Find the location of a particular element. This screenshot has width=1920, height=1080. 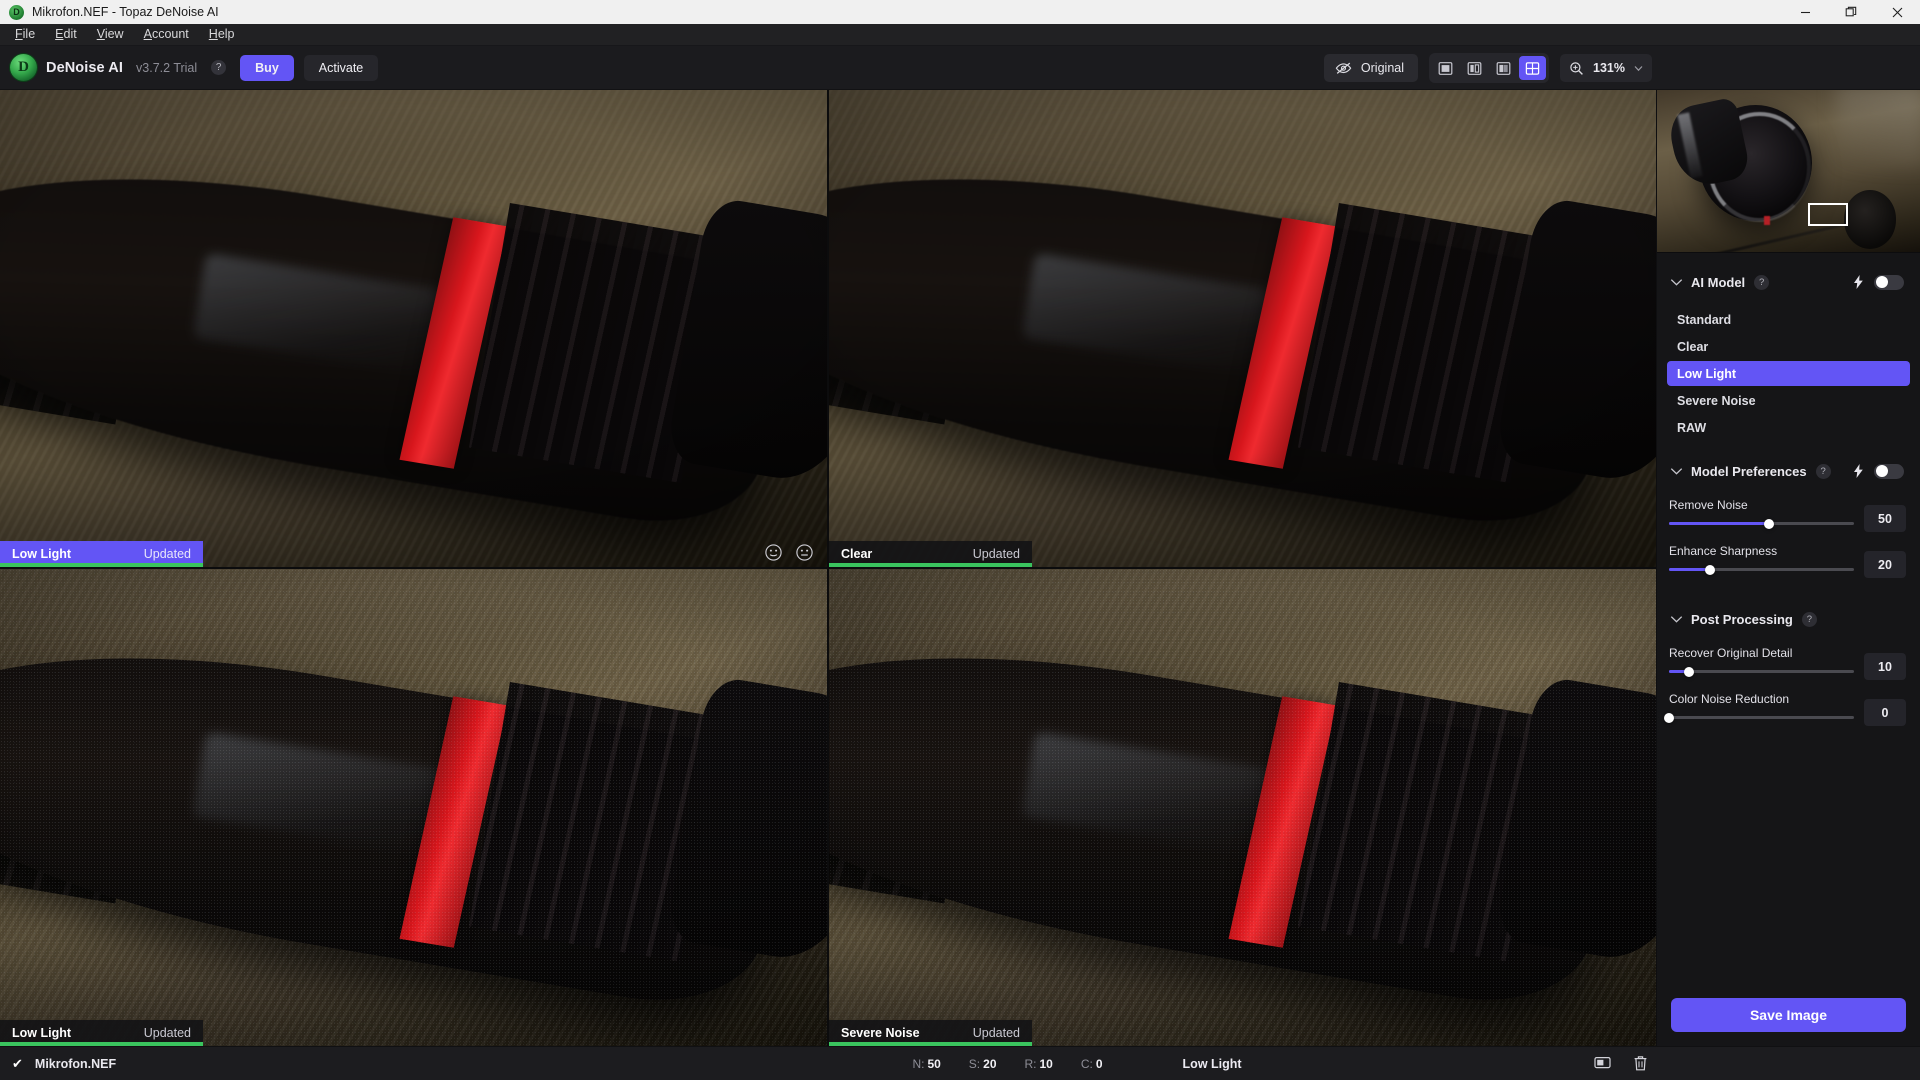

show-original-toggle: Original is located at coordinates (1370, 68).